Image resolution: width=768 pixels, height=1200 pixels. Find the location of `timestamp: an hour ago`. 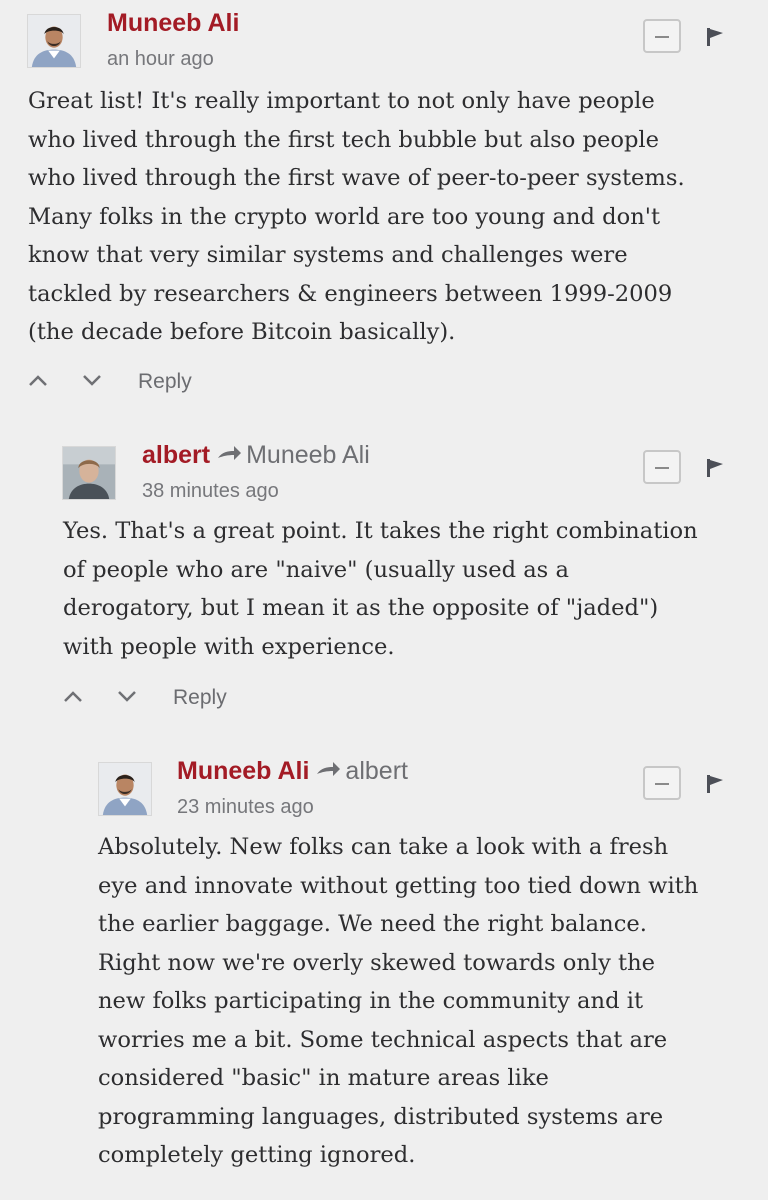

timestamp: an hour ago is located at coordinates (160, 59).